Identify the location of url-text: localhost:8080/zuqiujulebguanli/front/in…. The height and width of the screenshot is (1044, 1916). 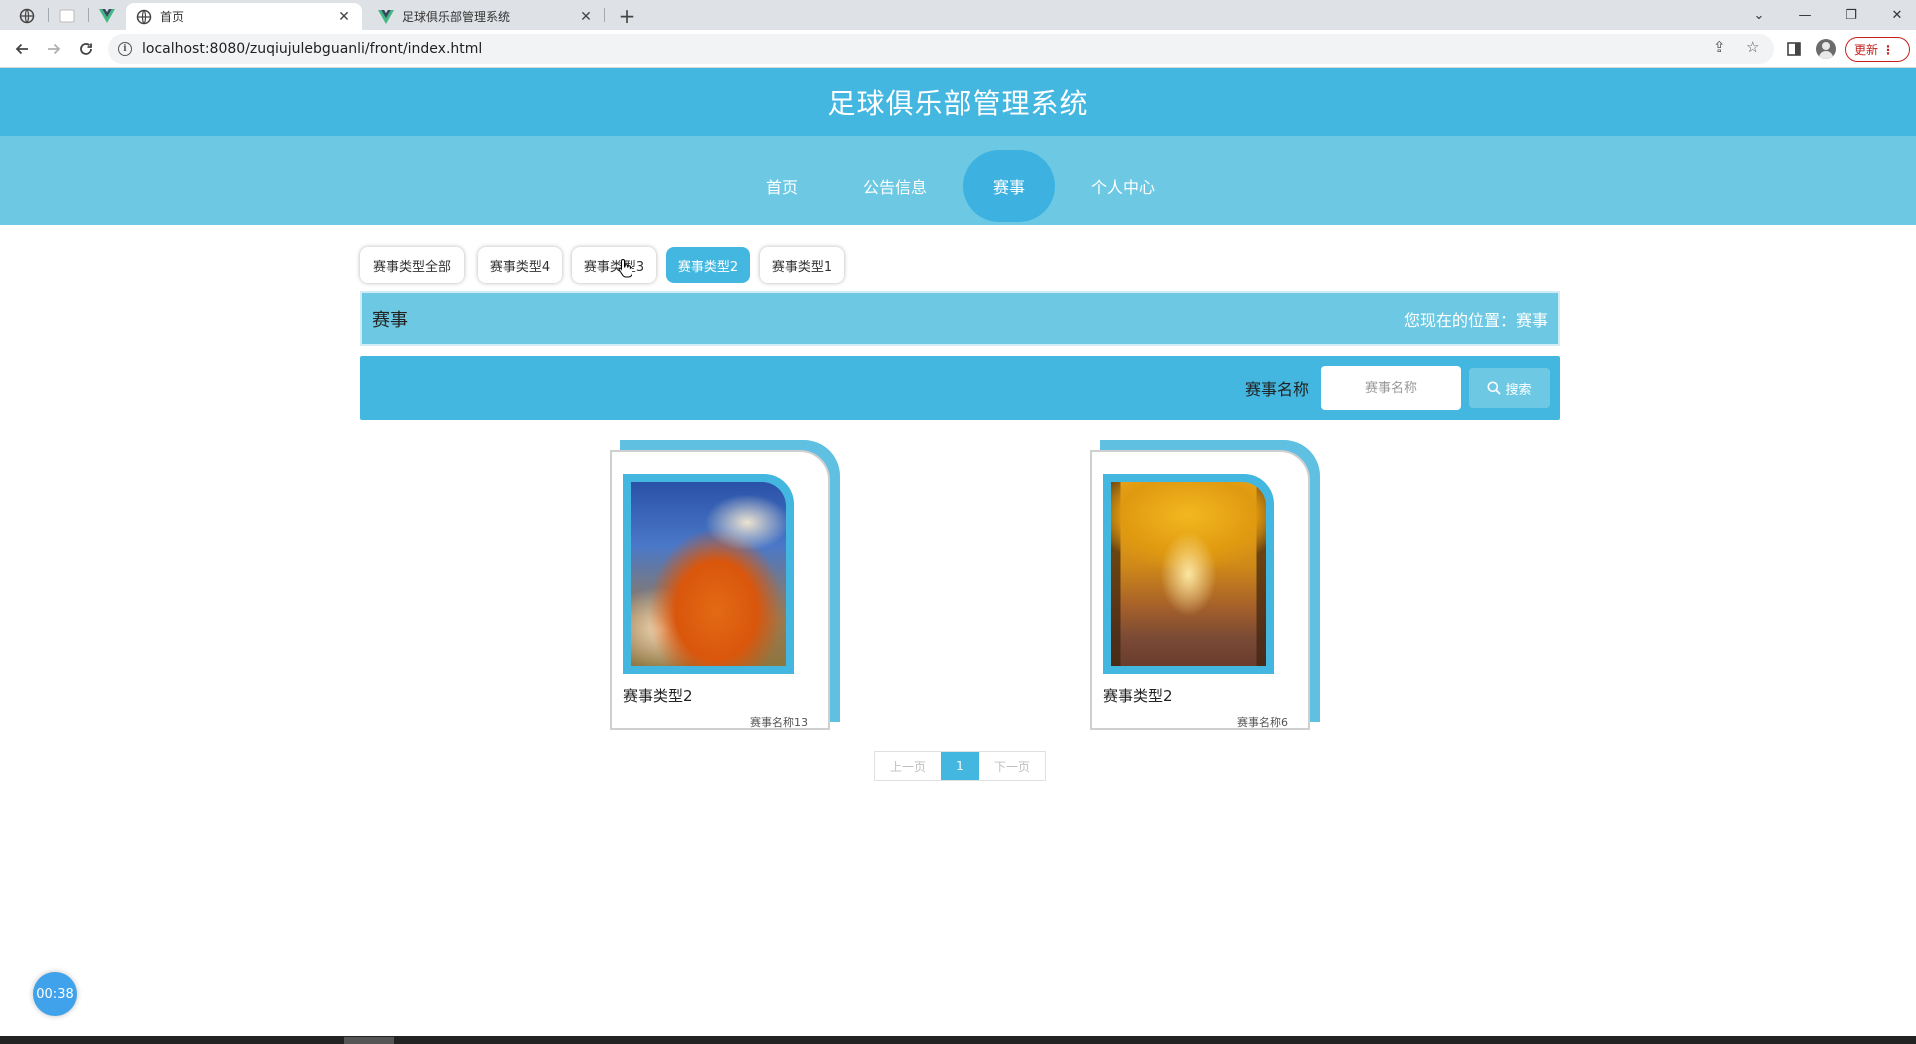
(312, 49).